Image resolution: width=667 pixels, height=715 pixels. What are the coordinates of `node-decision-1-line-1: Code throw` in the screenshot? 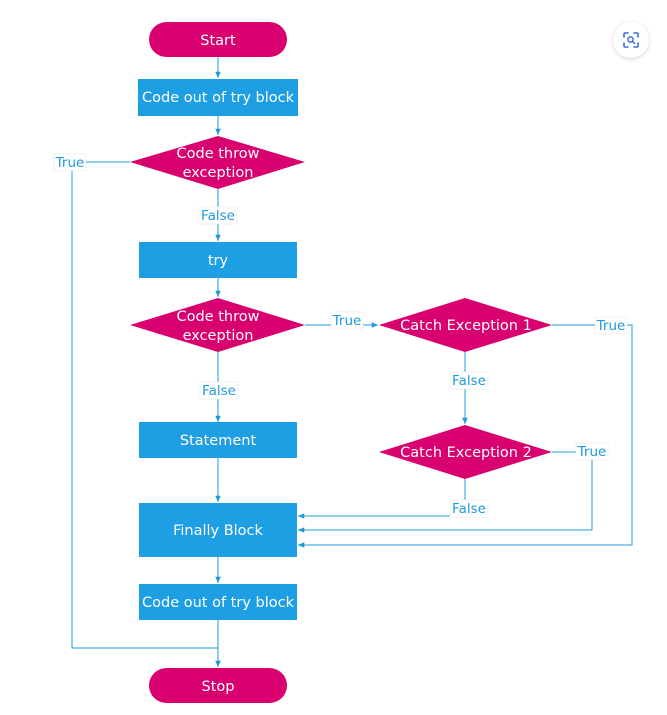 It's located at (218, 154).